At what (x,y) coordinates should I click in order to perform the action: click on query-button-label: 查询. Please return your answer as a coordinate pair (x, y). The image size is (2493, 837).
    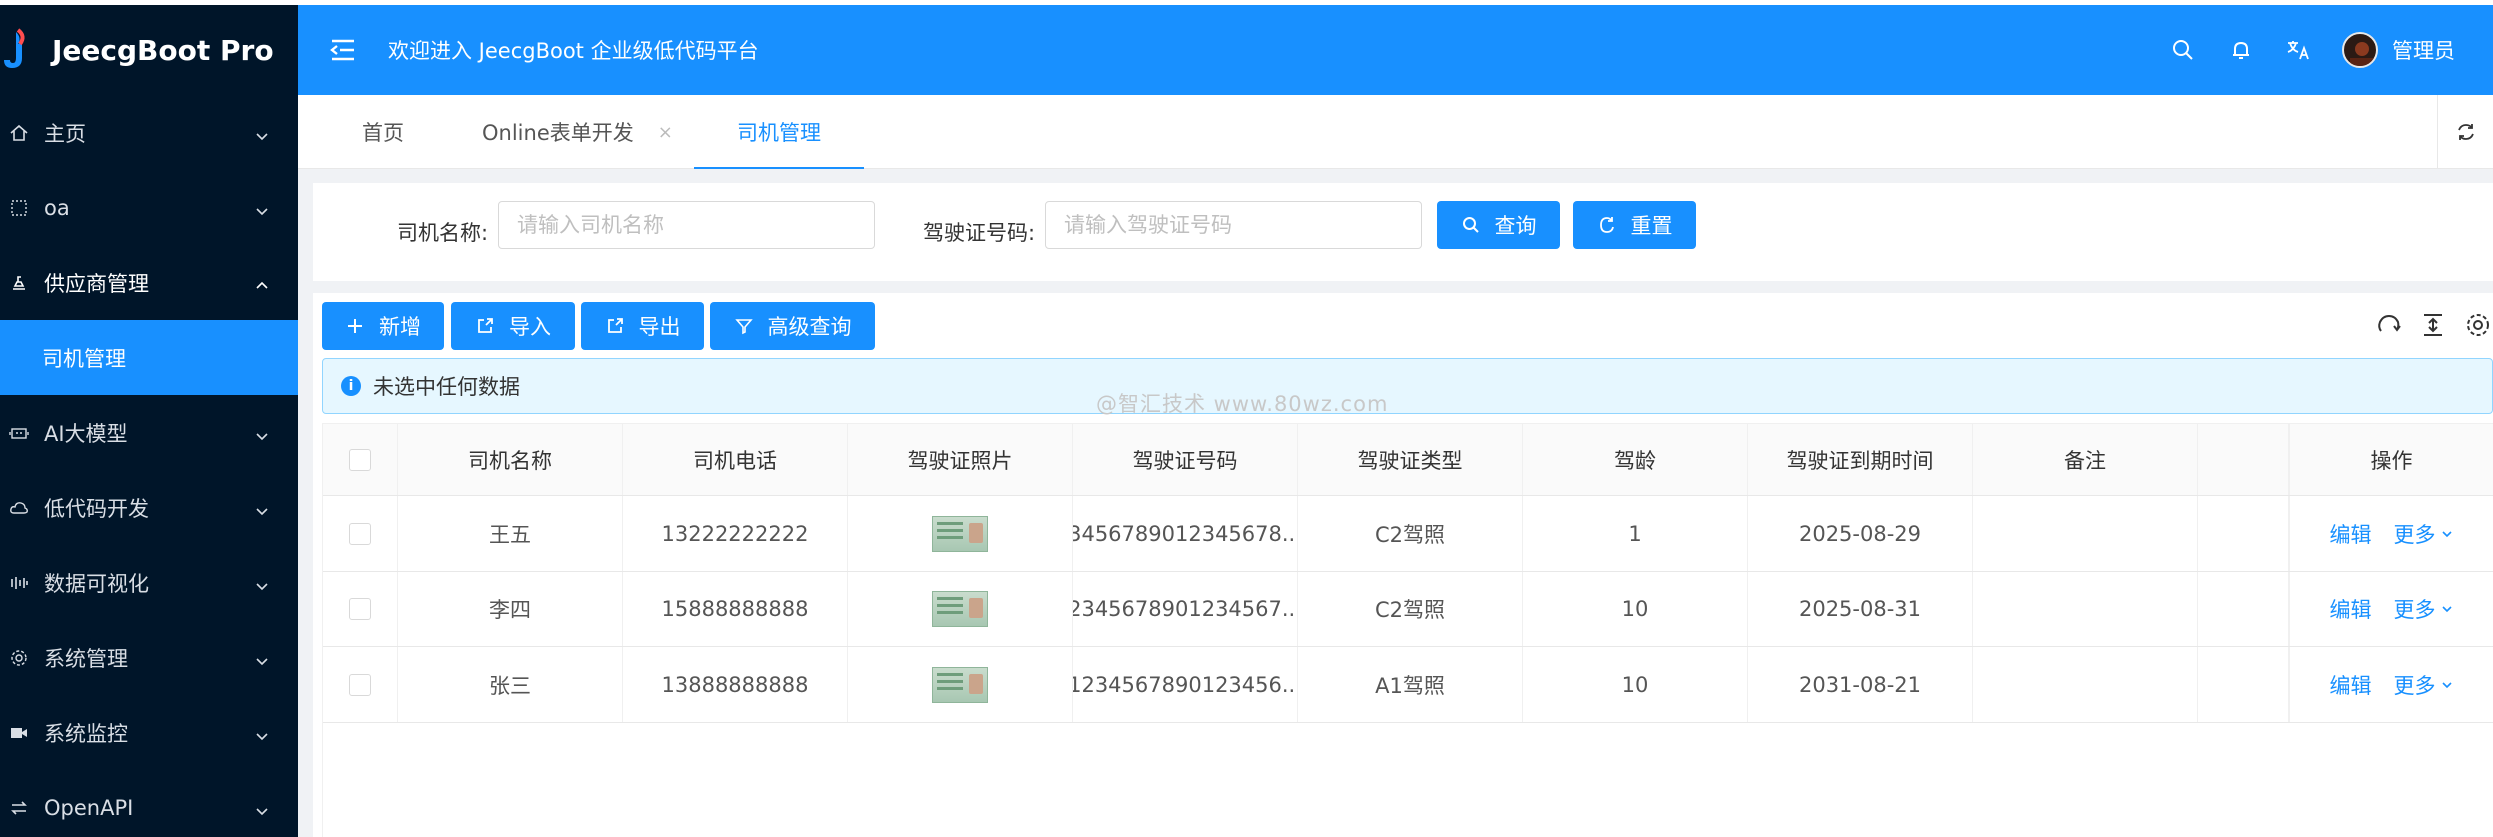
    Looking at the image, I should click on (1515, 226).